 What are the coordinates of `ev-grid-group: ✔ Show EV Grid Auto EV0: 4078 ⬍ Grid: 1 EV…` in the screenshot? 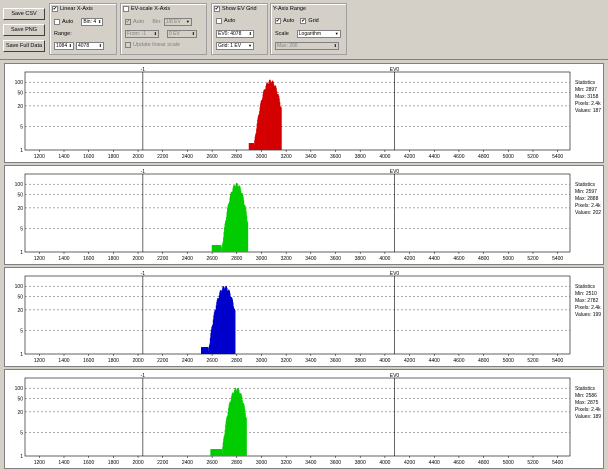 It's located at (239, 29).